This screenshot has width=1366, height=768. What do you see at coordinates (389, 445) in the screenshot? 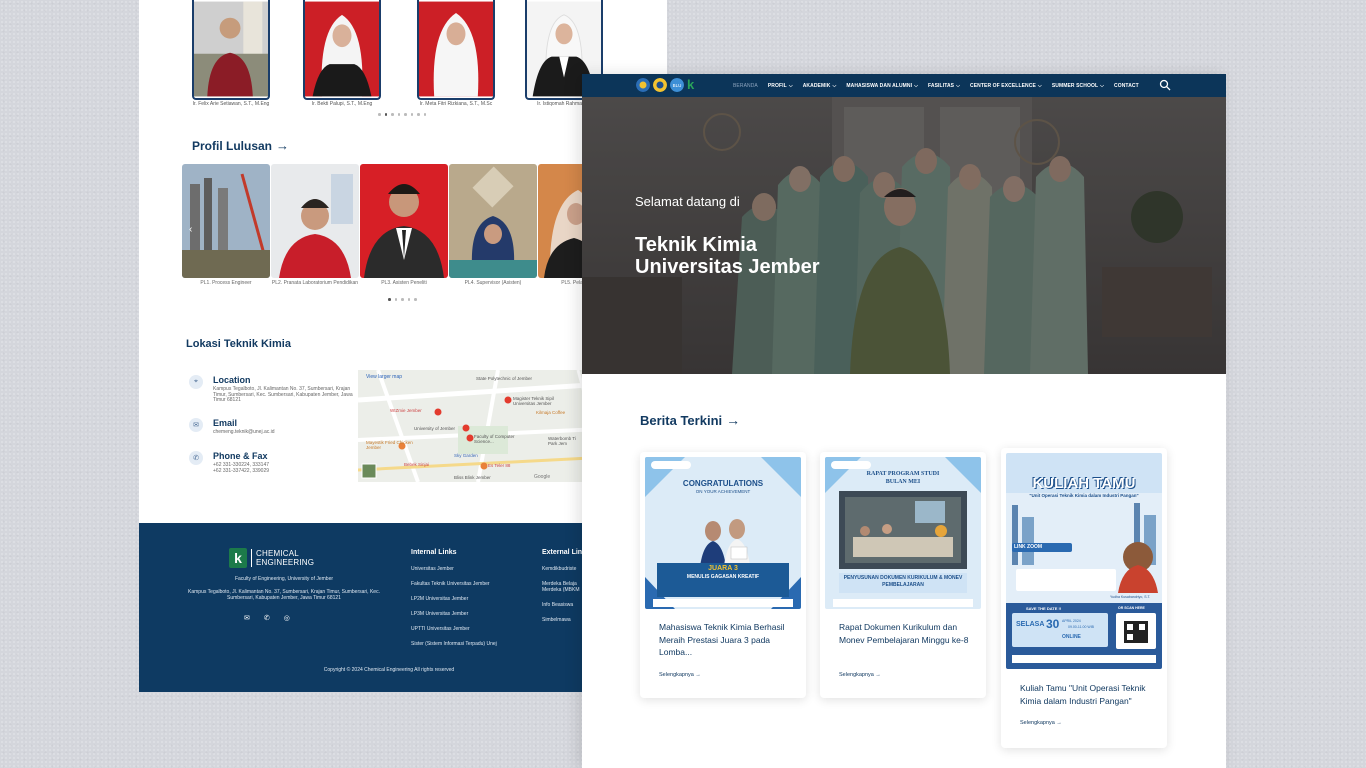
I see `map-label: Mayestik Fried Chicken Jember` at bounding box center [389, 445].